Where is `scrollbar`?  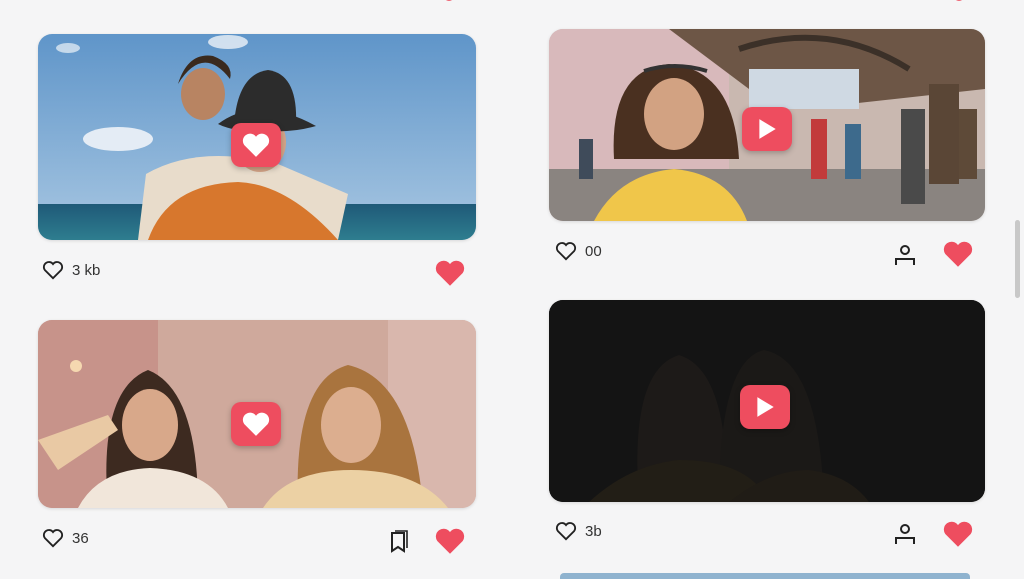
scrollbar is located at coordinates (1017, 259).